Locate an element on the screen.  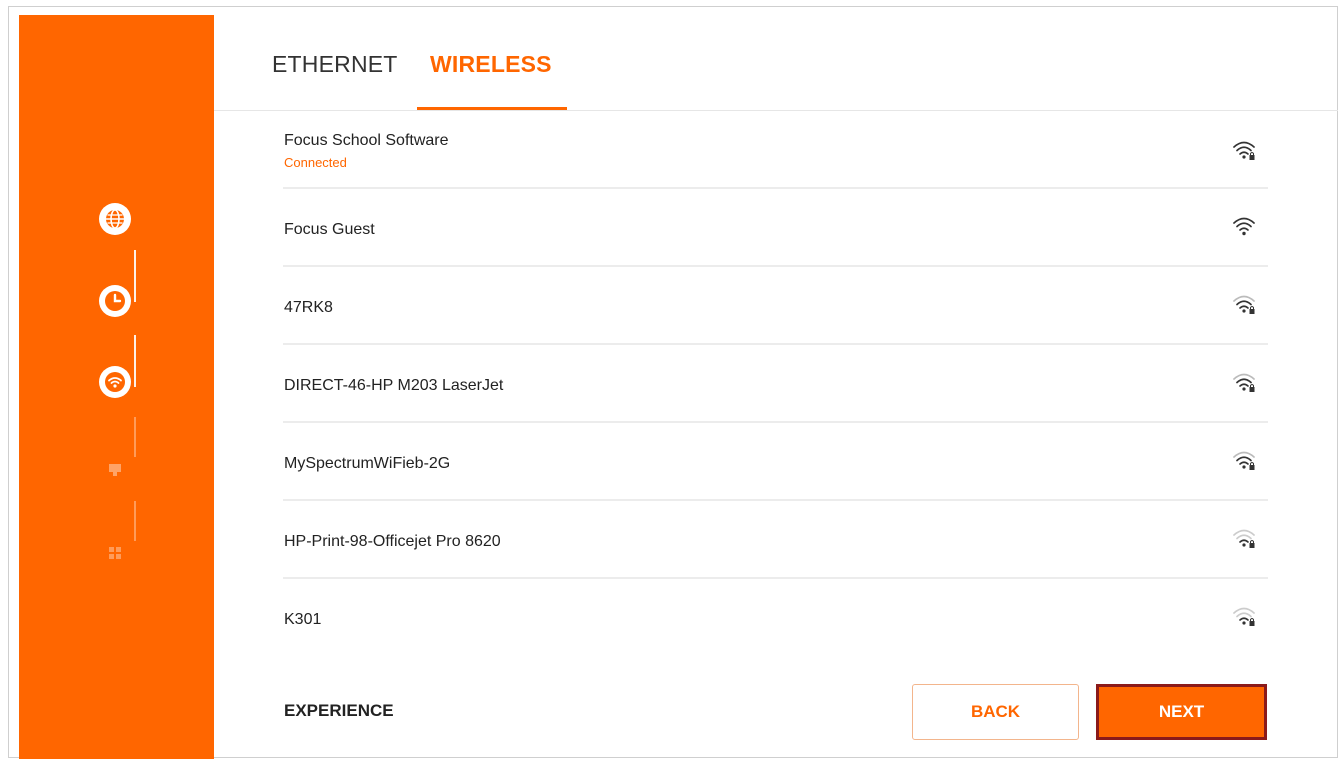
wifi-network-row: K301 is located at coordinates (775, 617).